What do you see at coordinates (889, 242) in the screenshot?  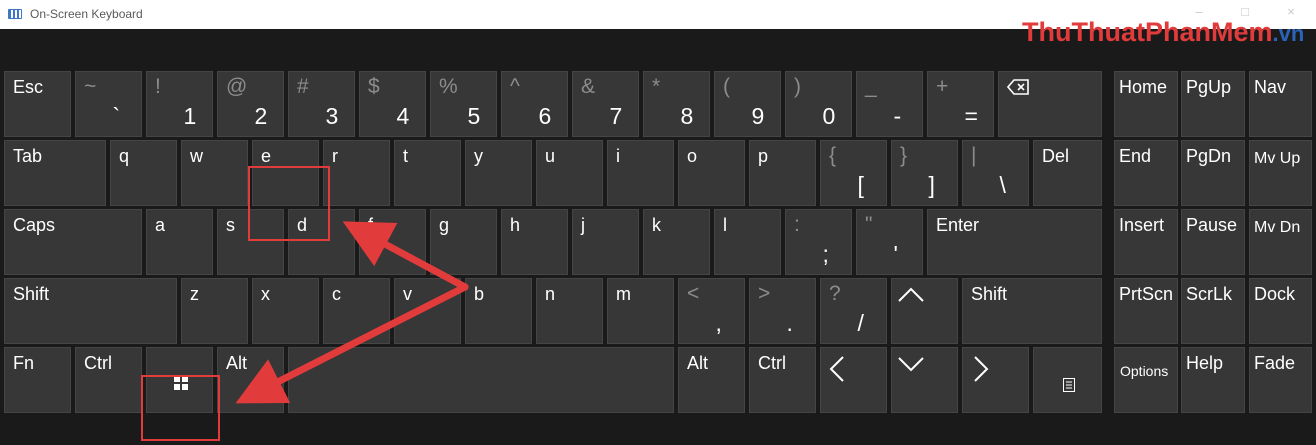 I see `key-quote: " '` at bounding box center [889, 242].